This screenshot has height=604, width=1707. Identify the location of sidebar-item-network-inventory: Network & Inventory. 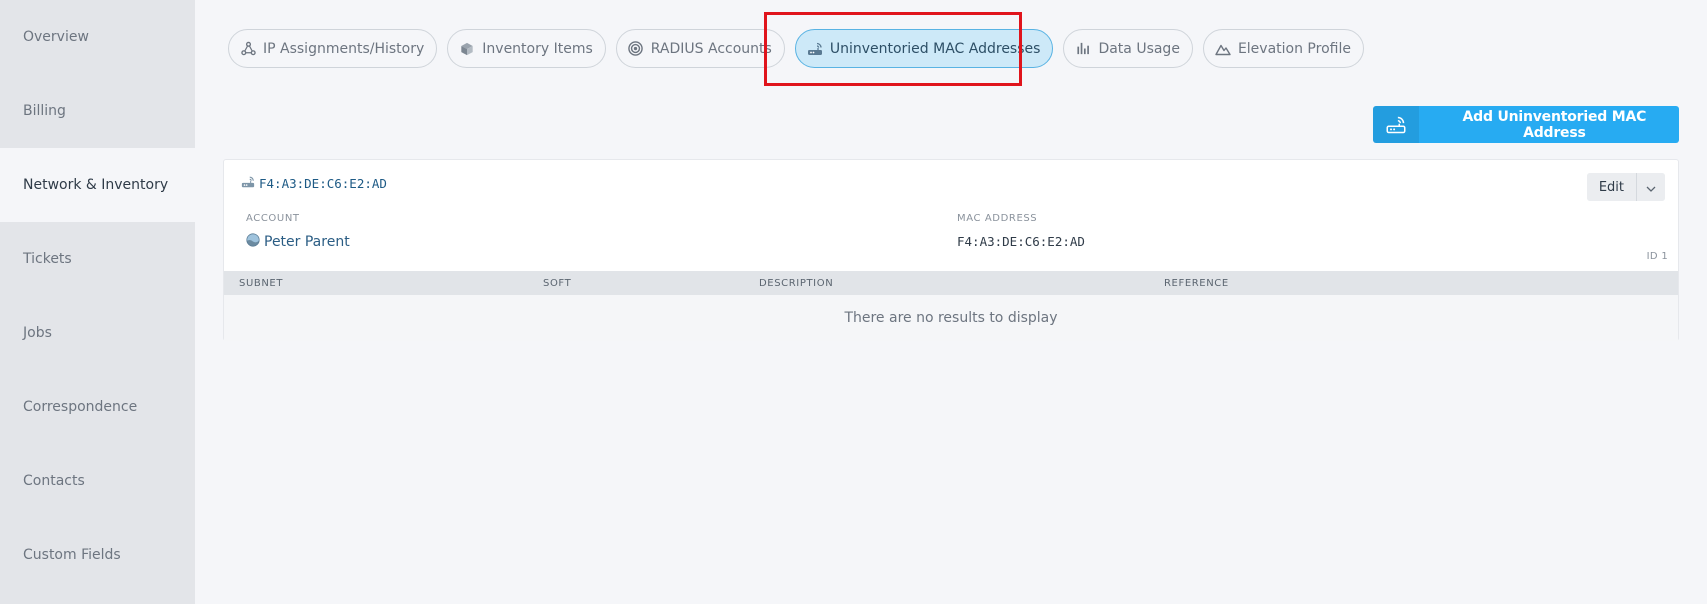
(97, 185).